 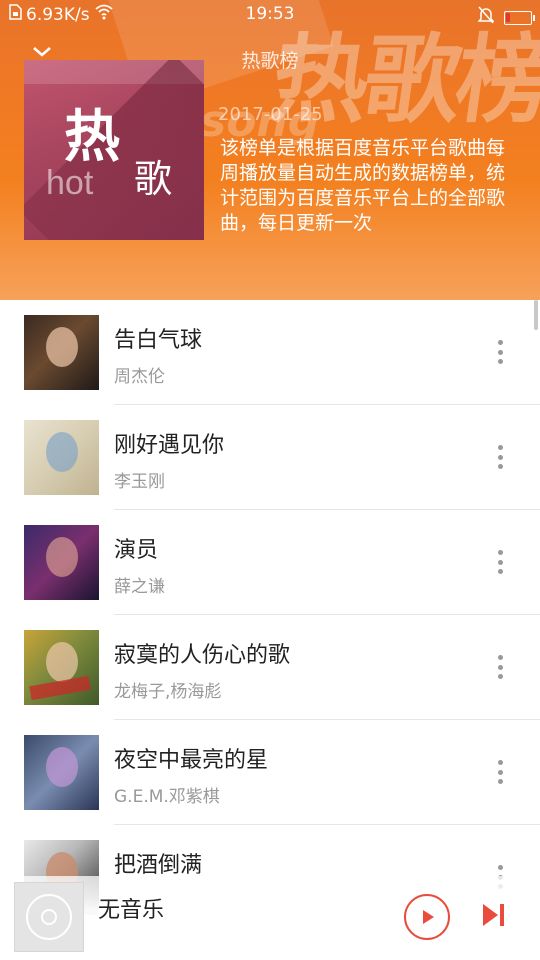 I want to click on play-button, so click(x=427, y=917).